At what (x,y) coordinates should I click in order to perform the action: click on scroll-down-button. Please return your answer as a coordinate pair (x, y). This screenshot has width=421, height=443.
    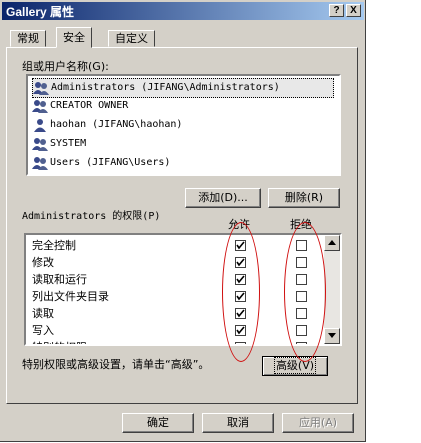
    Looking at the image, I should click on (332, 336).